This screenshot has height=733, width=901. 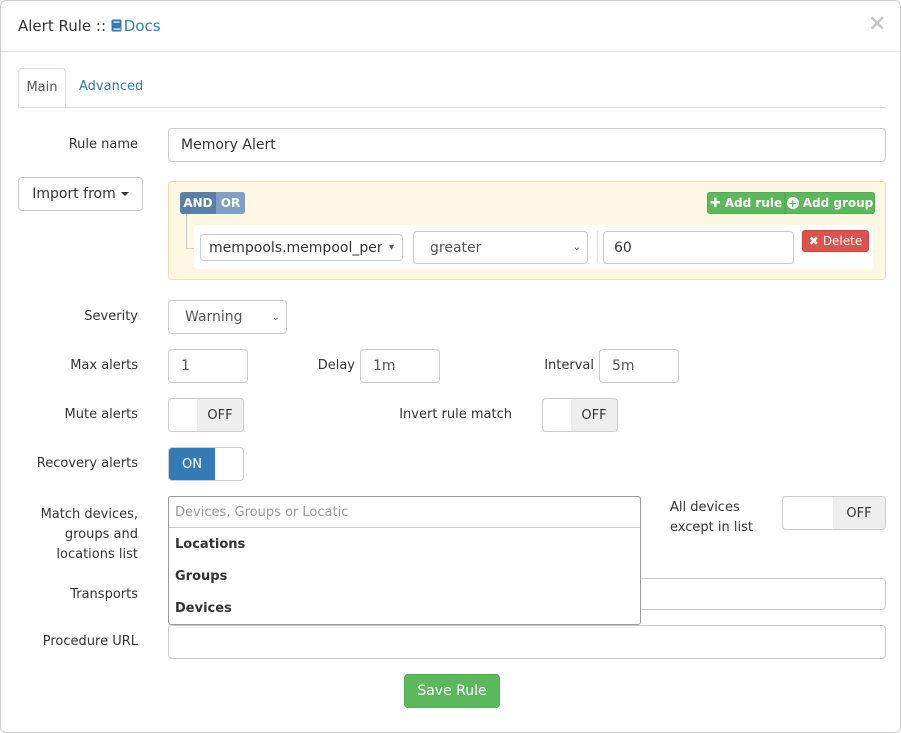 I want to click on delete-label: Delete, so click(x=842, y=241).